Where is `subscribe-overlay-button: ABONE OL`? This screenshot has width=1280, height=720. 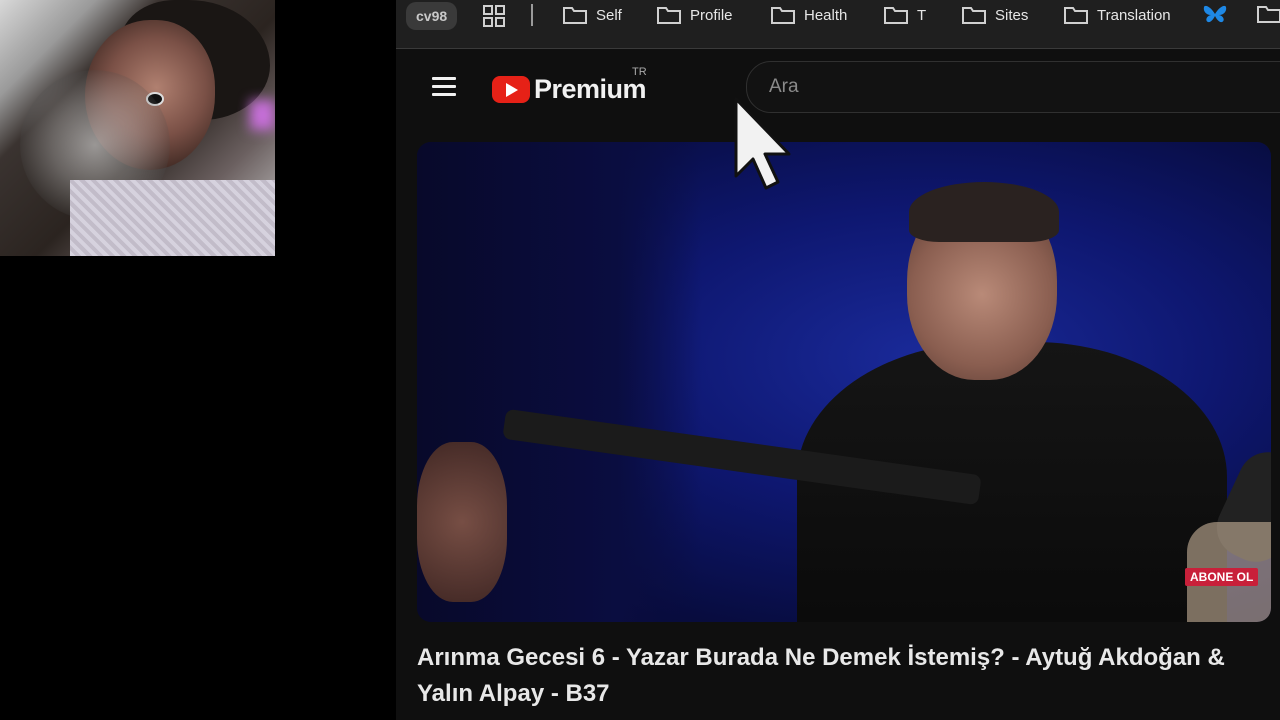
subscribe-overlay-button: ABONE OL is located at coordinates (1222, 577).